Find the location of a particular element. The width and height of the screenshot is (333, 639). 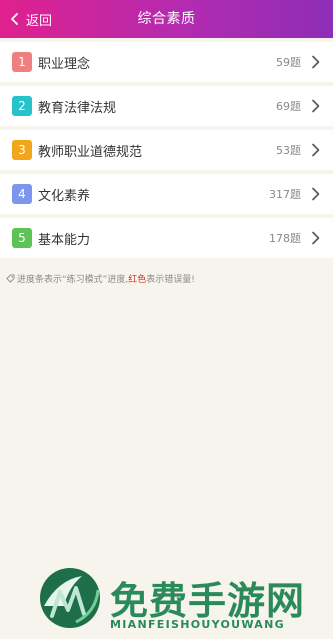

list-item: 1 职业理念 59题 is located at coordinates (166, 62).